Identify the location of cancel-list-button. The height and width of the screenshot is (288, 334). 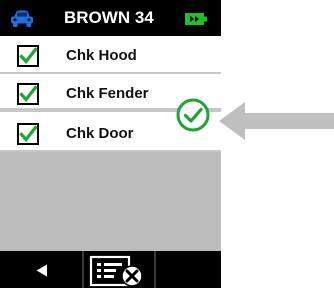
(119, 269).